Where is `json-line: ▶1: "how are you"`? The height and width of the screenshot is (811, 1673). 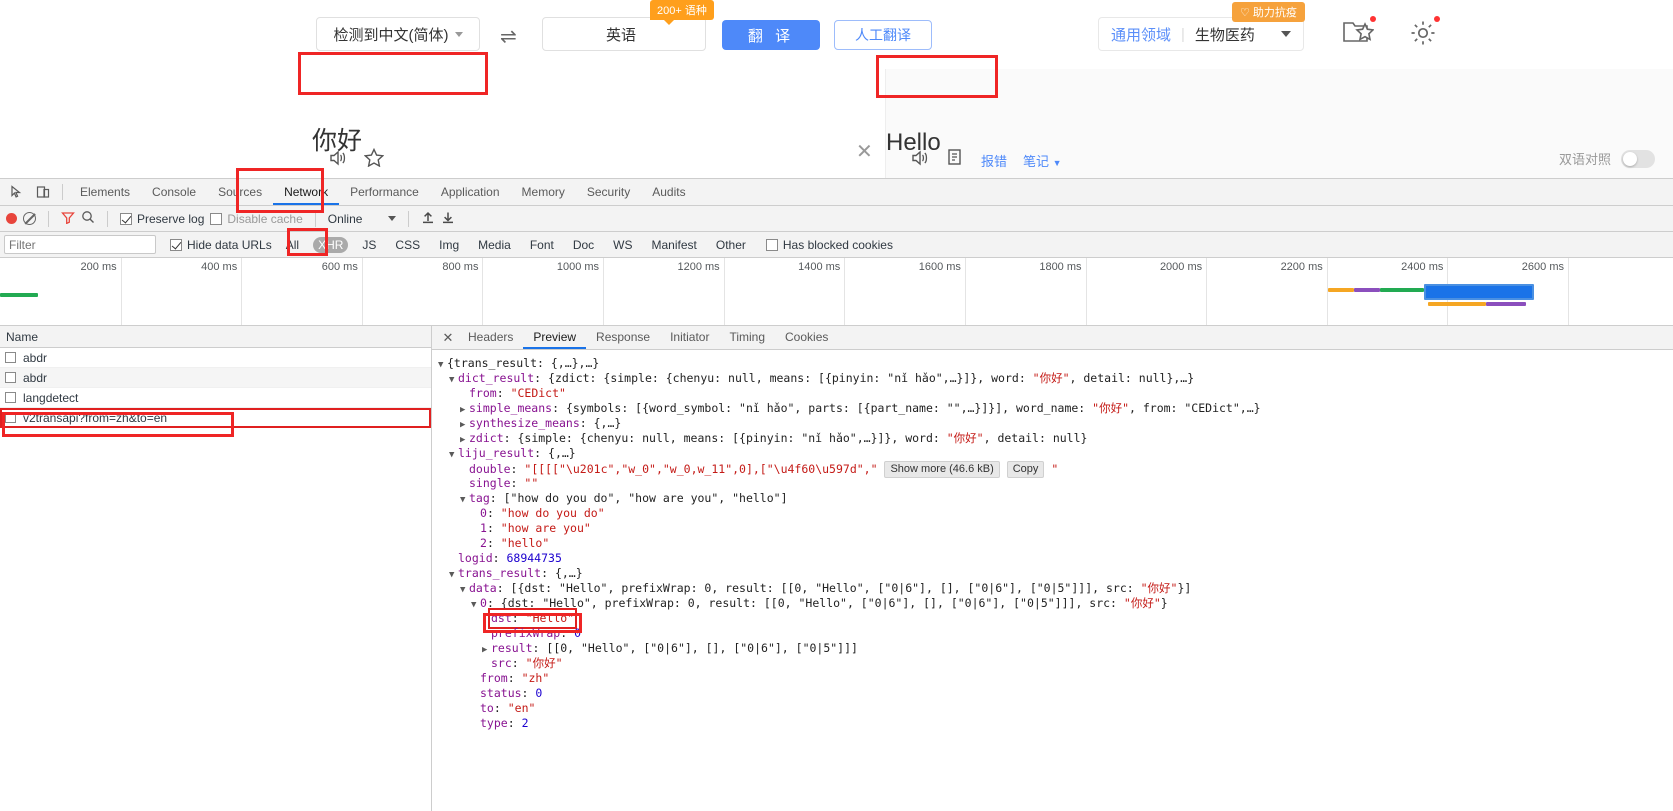
json-line: ▶1: "how are you" is located at coordinates (1055, 528).